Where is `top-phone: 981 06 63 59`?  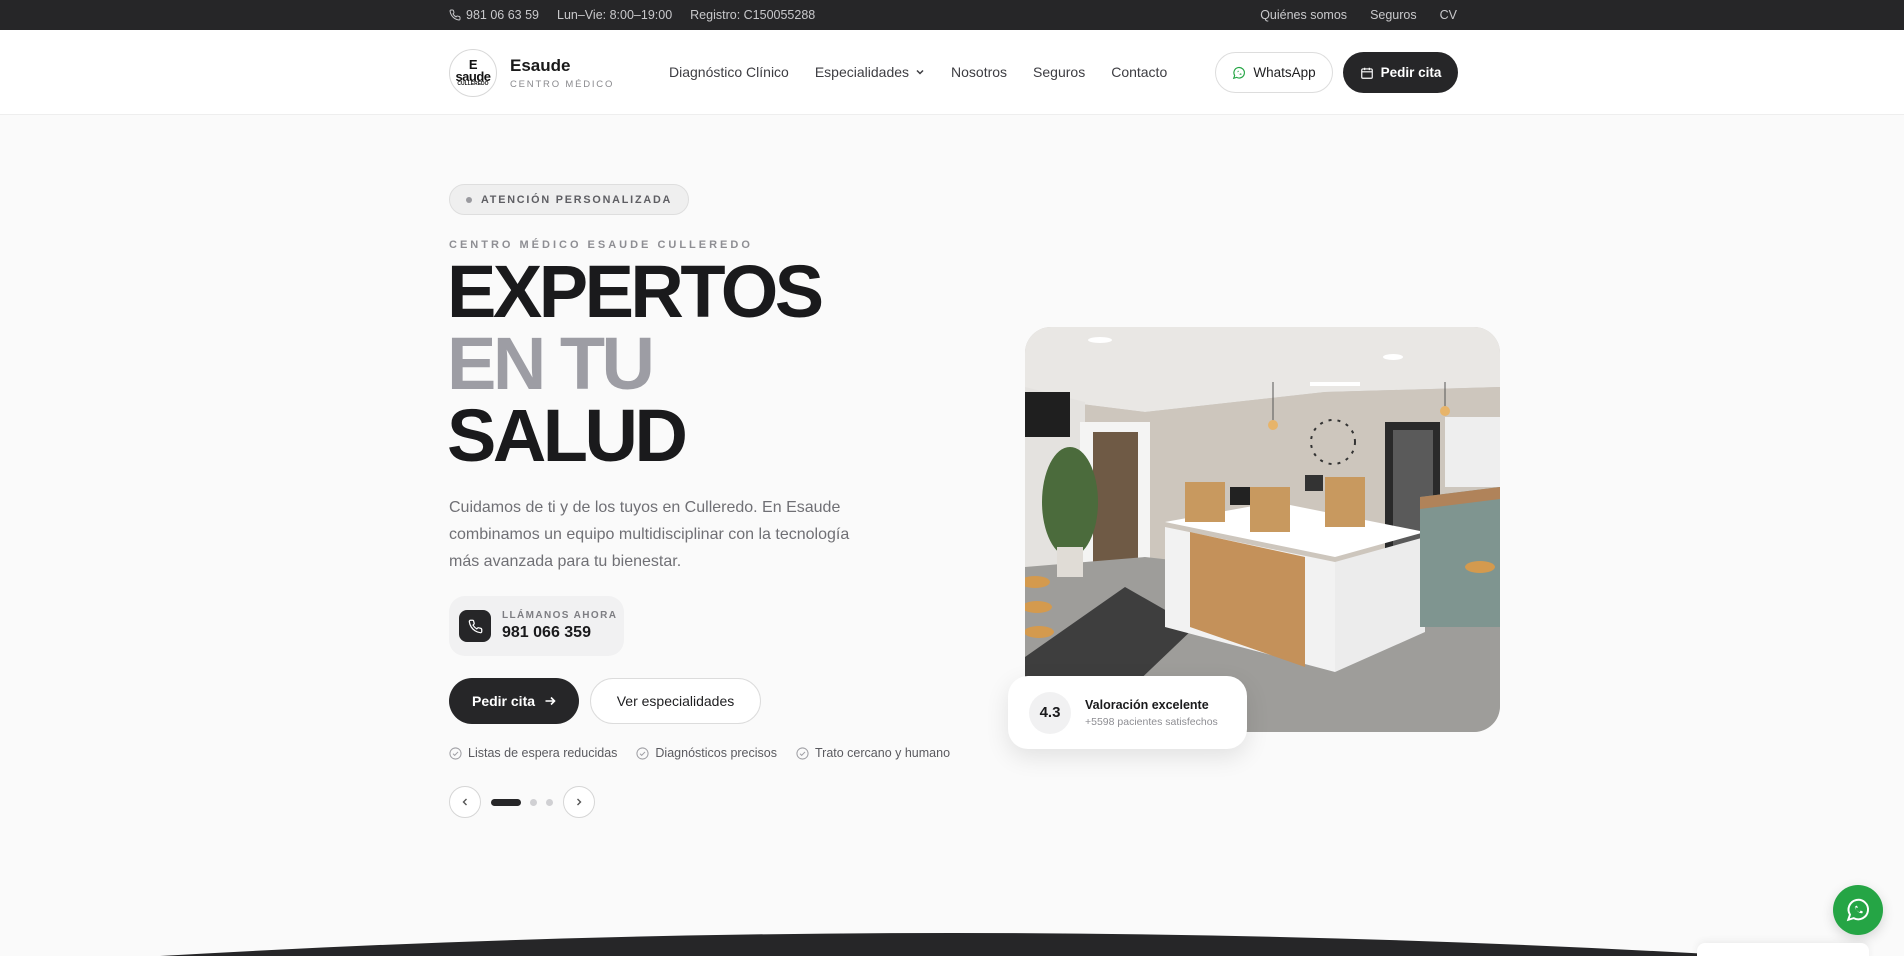 top-phone: 981 06 63 59 is located at coordinates (494, 15).